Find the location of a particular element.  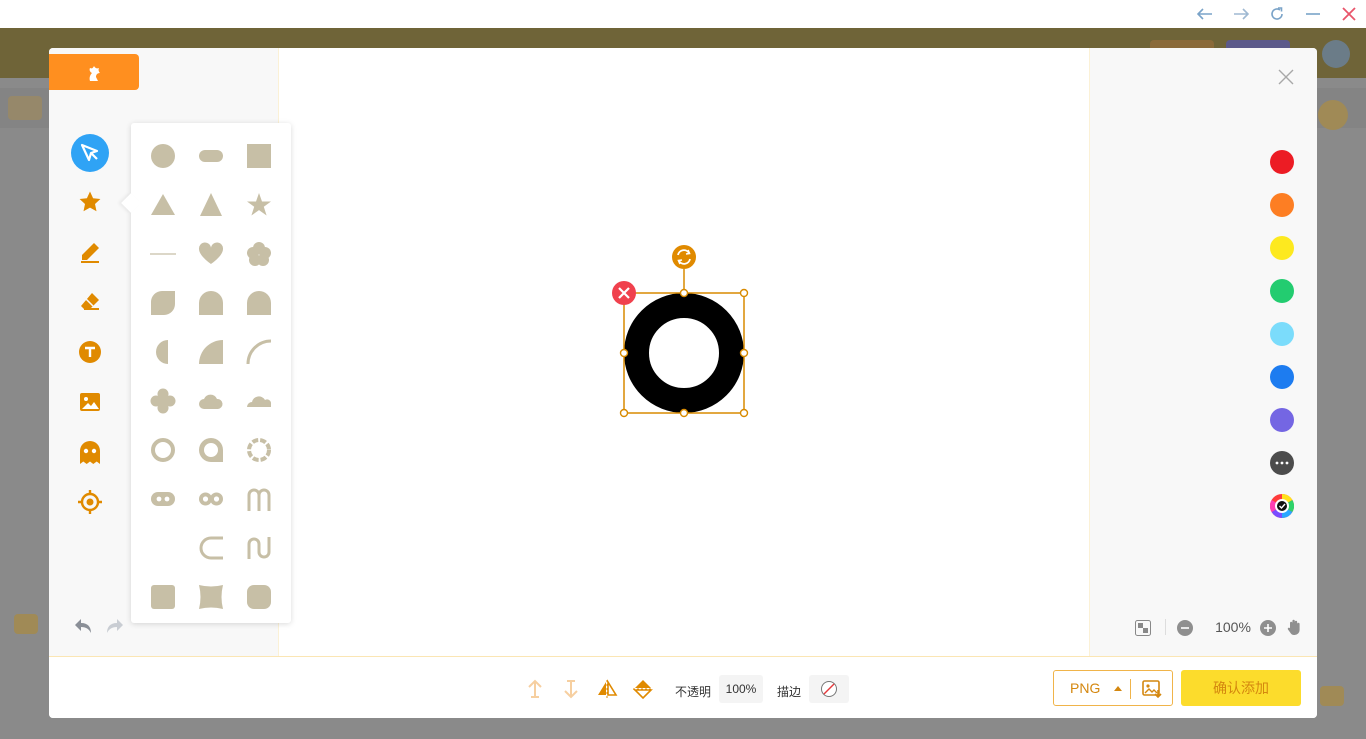

image-tool is located at coordinates (90, 402).